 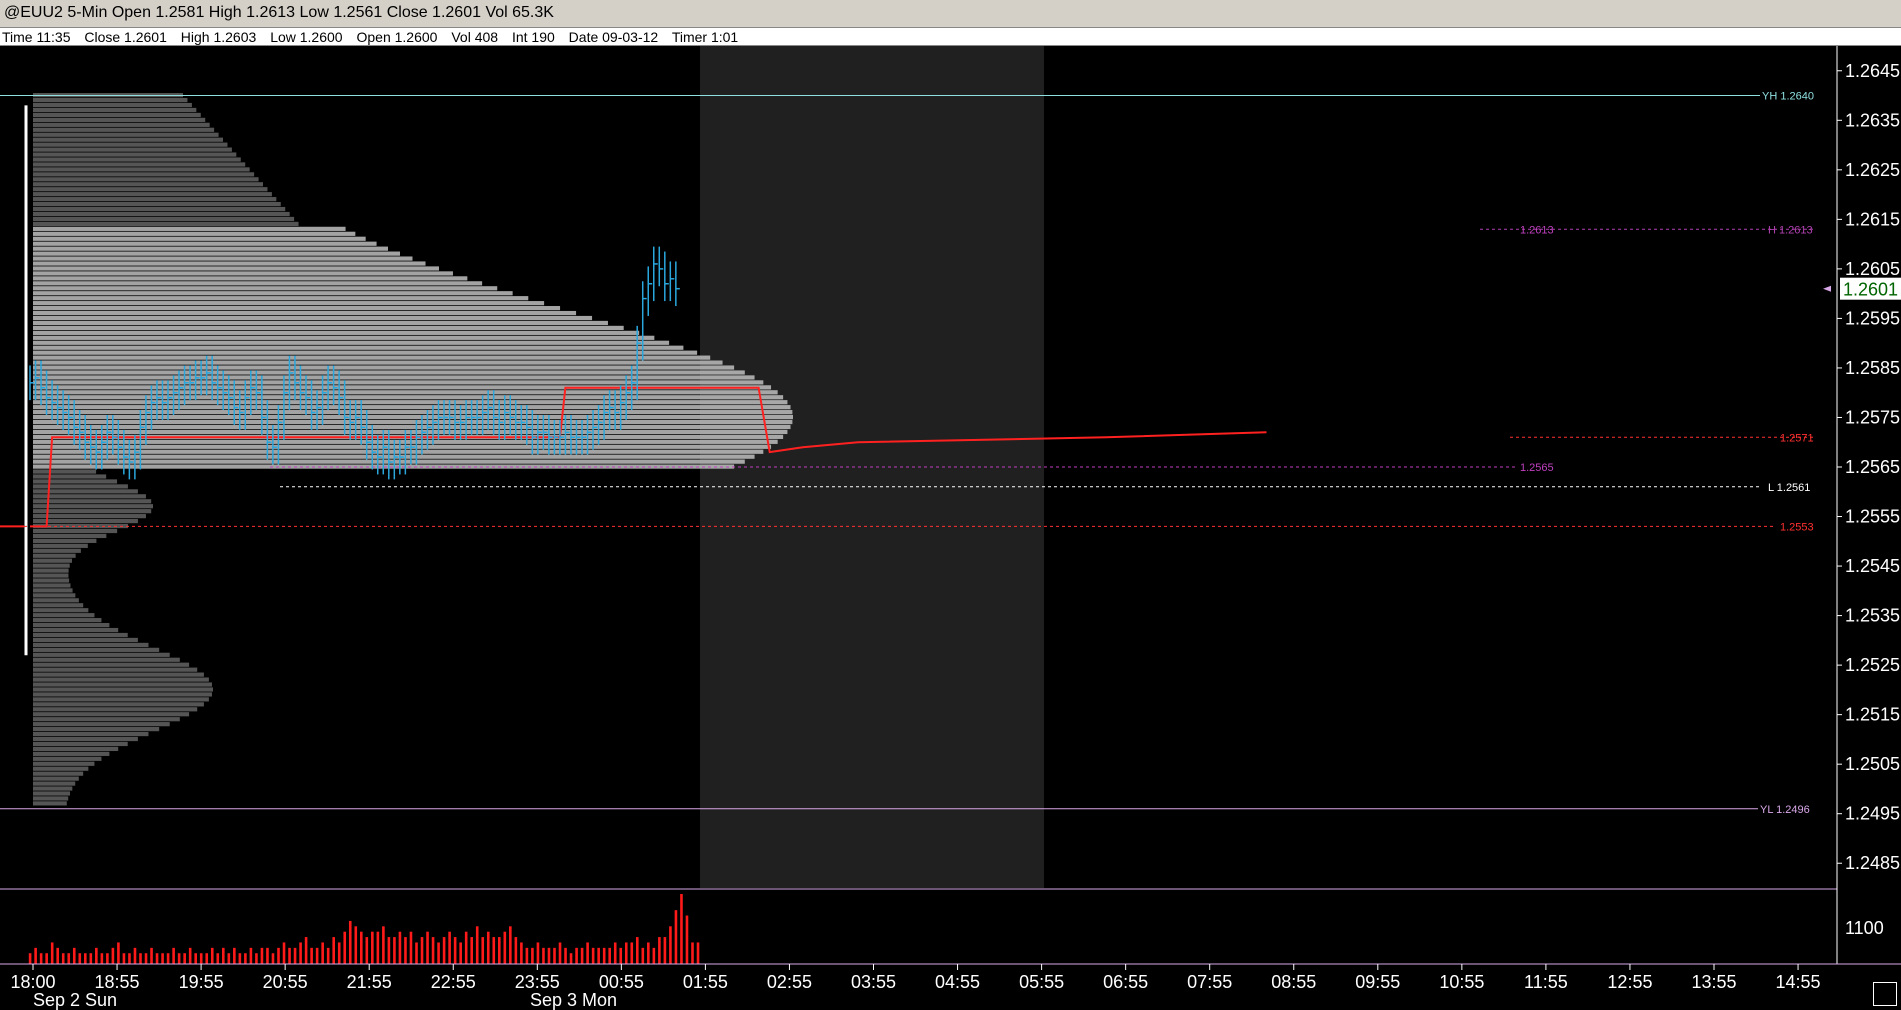 What do you see at coordinates (32, 982) in the screenshot?
I see `time-tick-label: 18:00` at bounding box center [32, 982].